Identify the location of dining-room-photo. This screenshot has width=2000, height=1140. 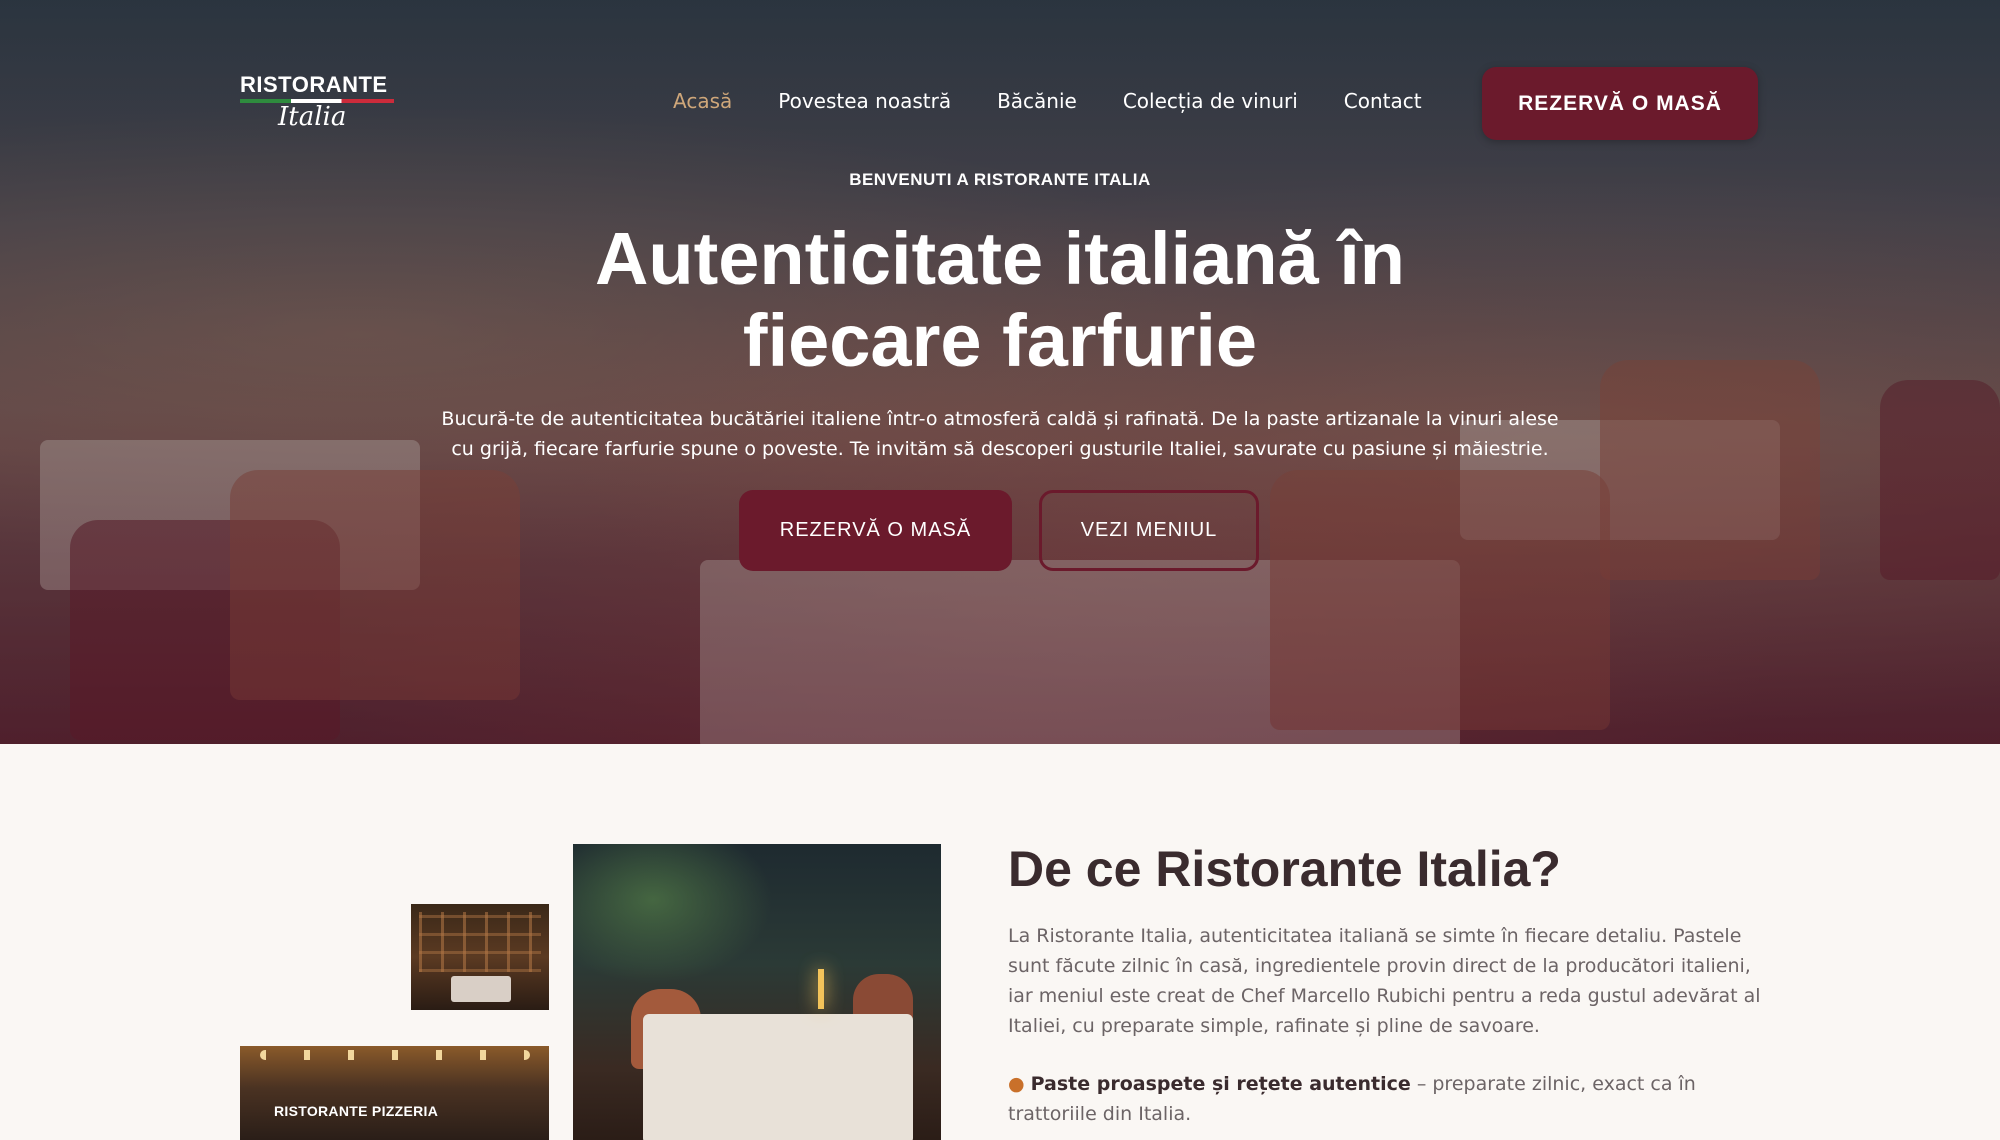
(757, 992).